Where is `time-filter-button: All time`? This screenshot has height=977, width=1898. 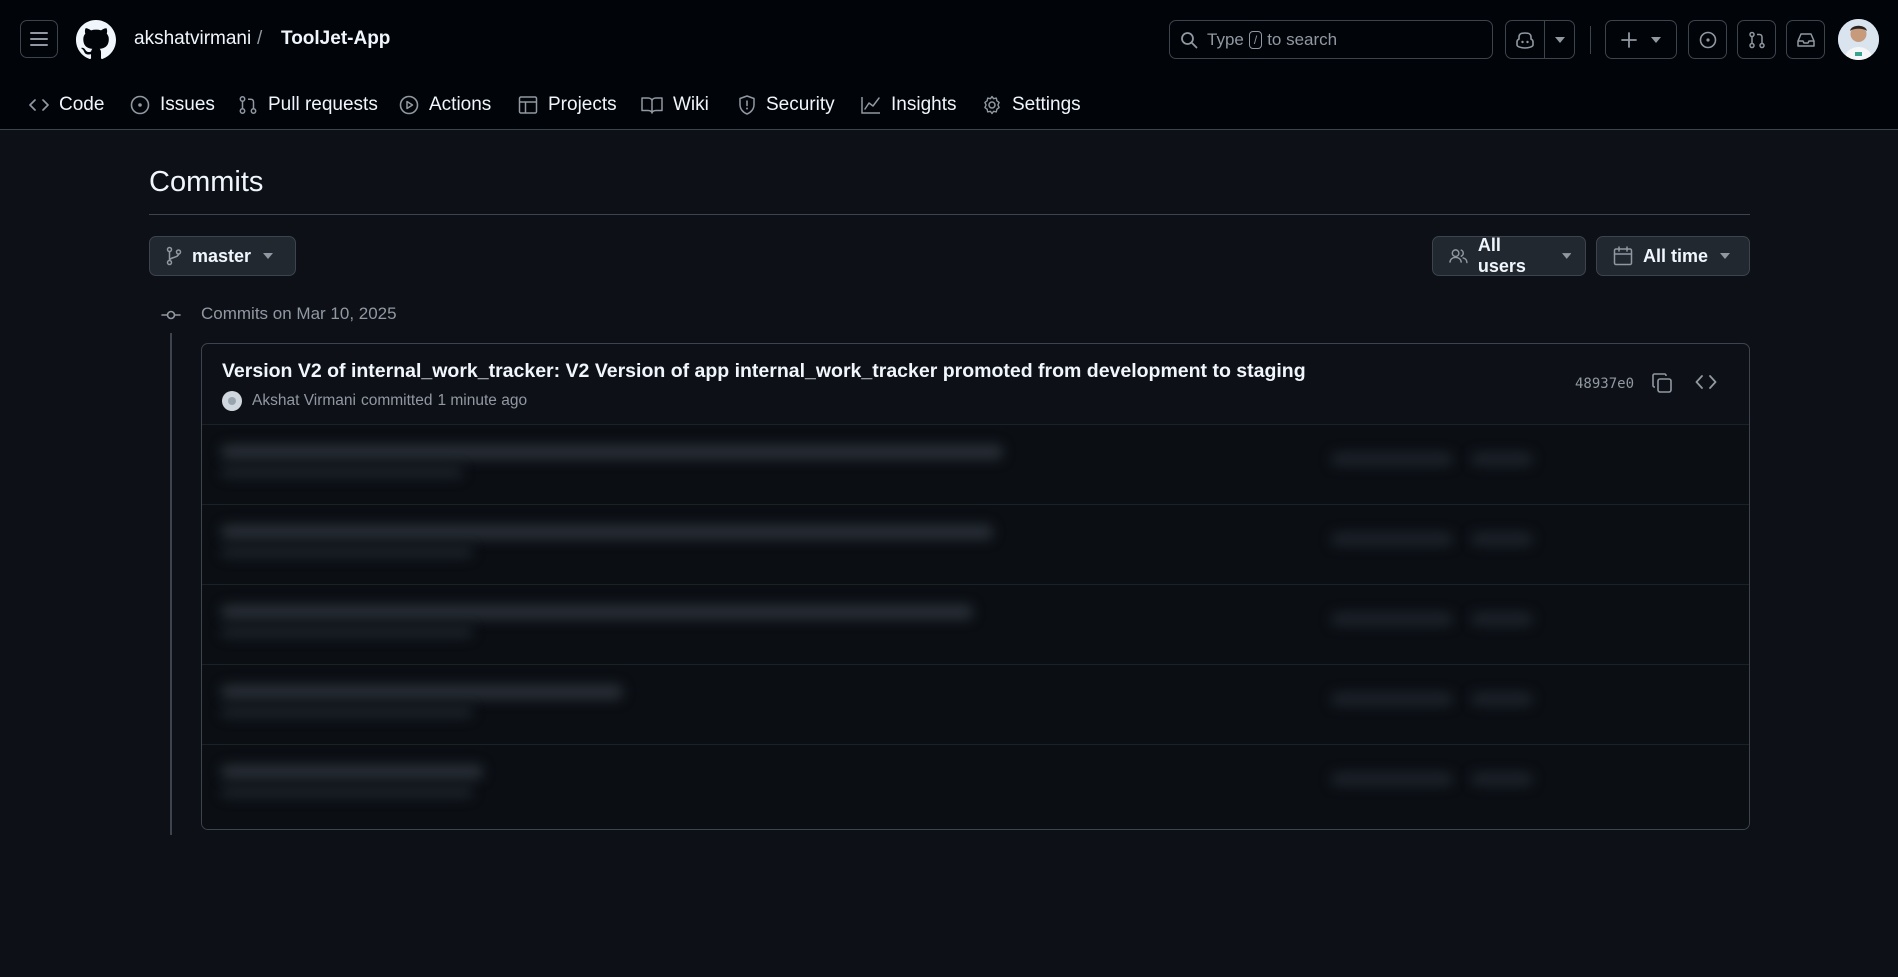 time-filter-button: All time is located at coordinates (1673, 256).